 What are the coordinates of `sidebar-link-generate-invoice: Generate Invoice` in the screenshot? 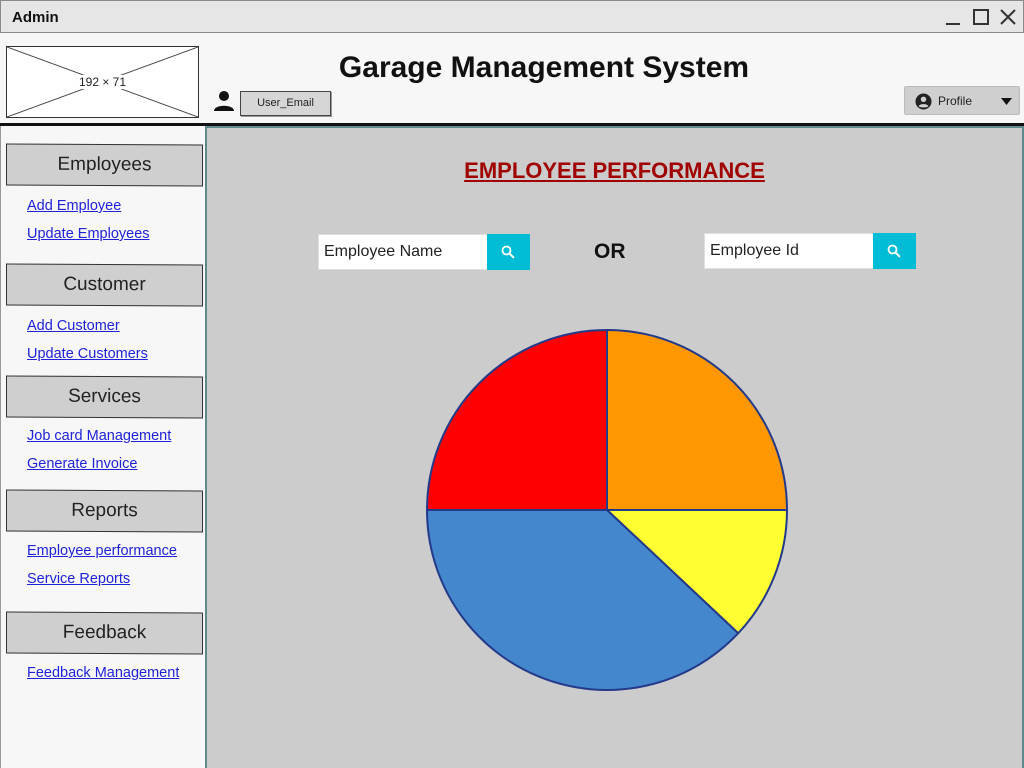 It's located at (82, 464).